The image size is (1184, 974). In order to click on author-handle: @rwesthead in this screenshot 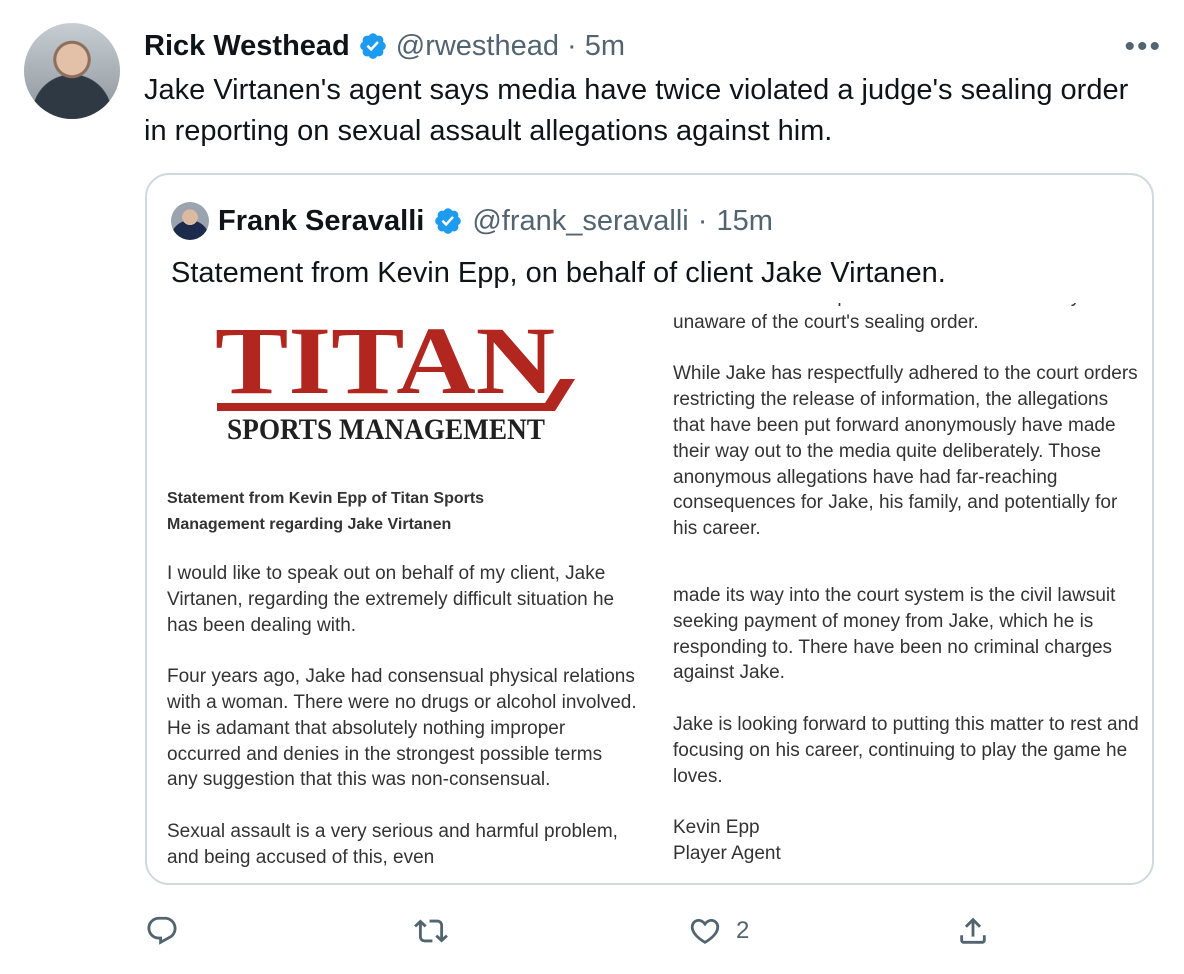, I will do `click(477, 46)`.